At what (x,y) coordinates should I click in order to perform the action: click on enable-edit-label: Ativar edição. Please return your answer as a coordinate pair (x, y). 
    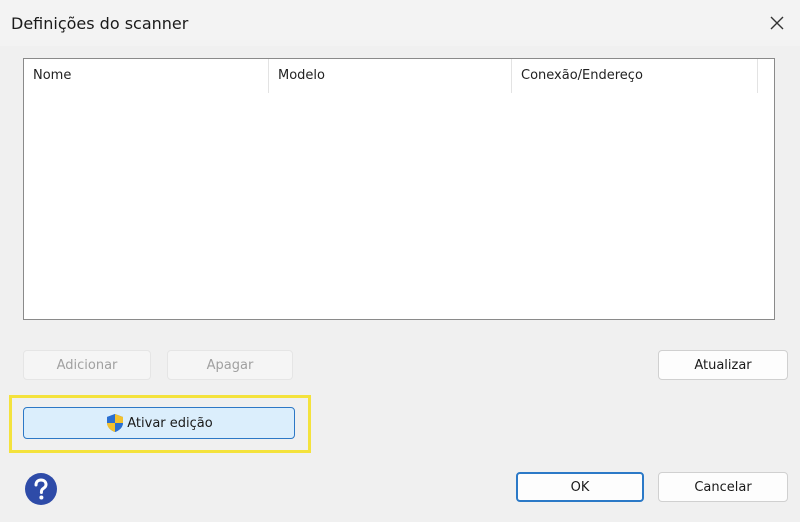
    Looking at the image, I should click on (170, 423).